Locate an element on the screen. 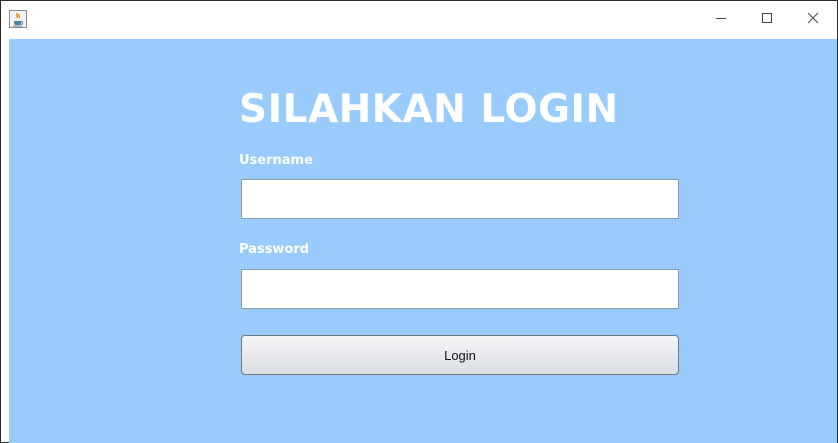  login-button: Login is located at coordinates (460, 355).